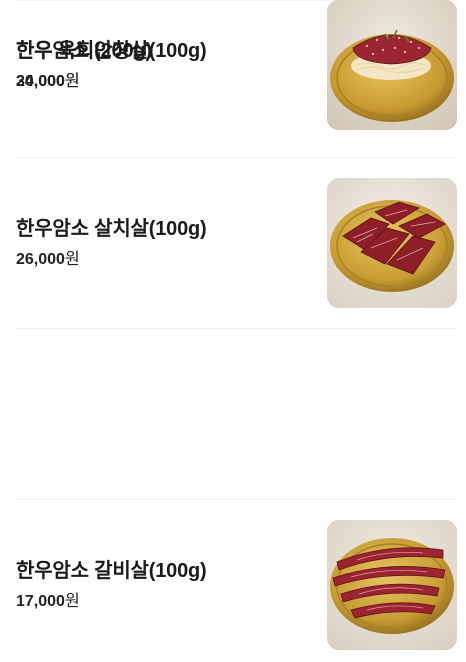  Describe the element at coordinates (40, 81) in the screenshot. I see `price-amount: 24,000` at that location.